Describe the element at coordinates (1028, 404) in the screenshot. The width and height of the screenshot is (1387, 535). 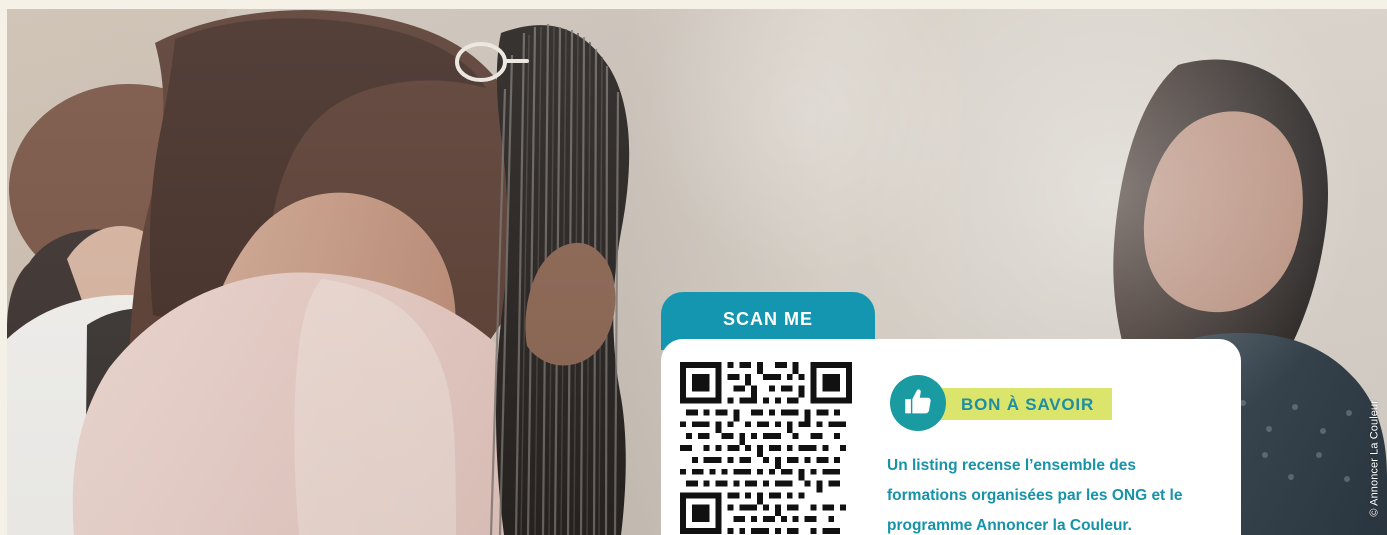
I see `bon-a-savoir-title: BON À SAVOIR` at that location.